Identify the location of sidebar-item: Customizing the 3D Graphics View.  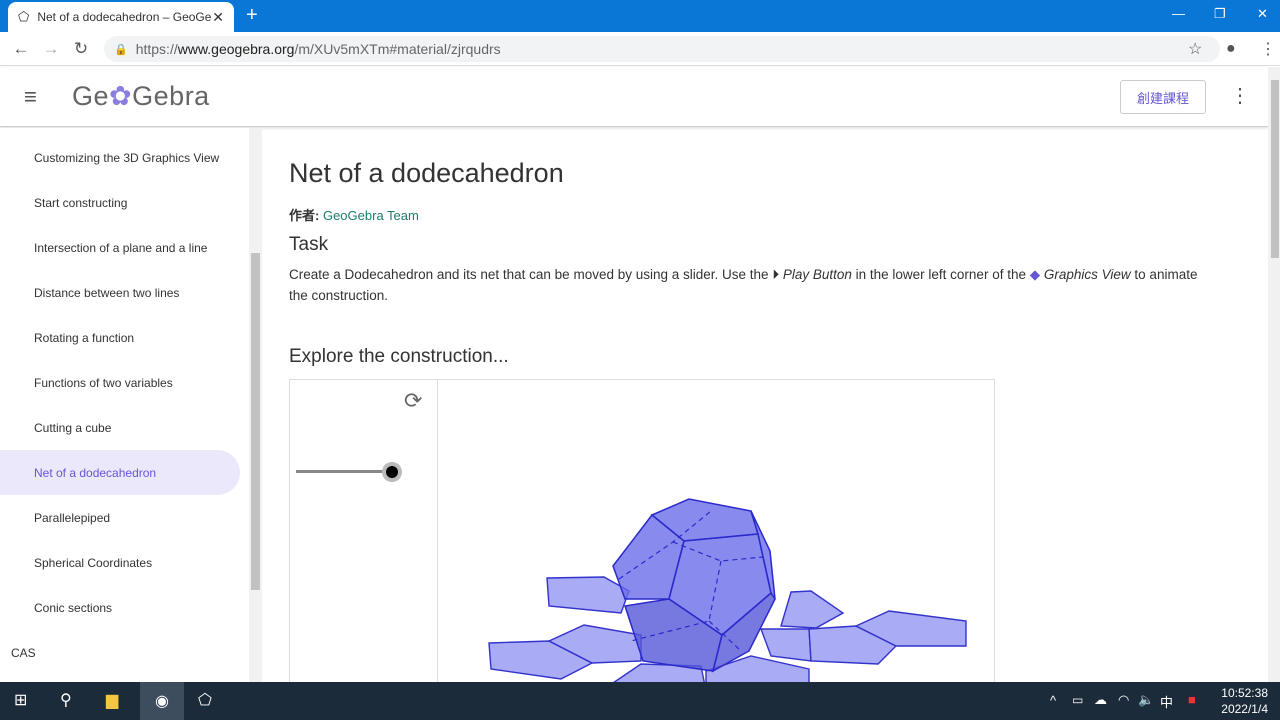
(120, 157).